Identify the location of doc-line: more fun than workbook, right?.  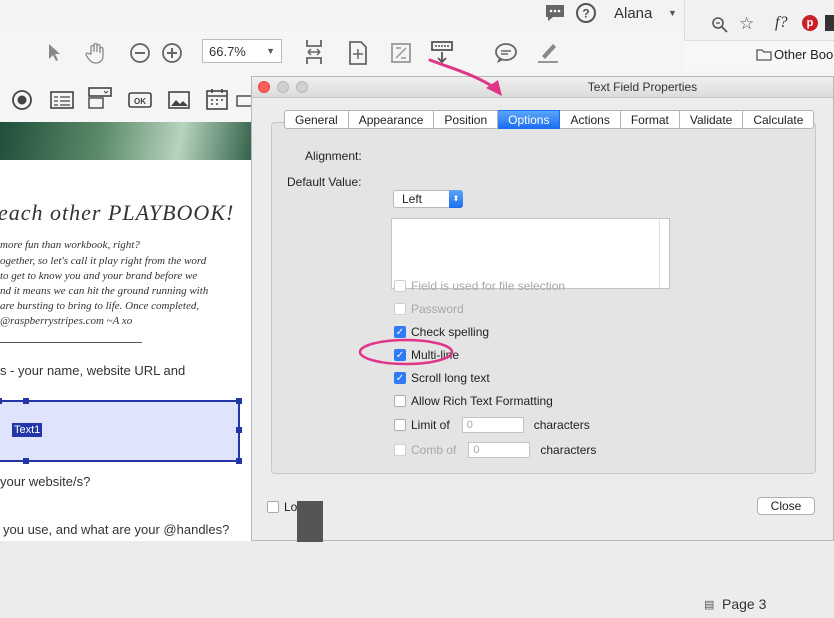
(70, 245).